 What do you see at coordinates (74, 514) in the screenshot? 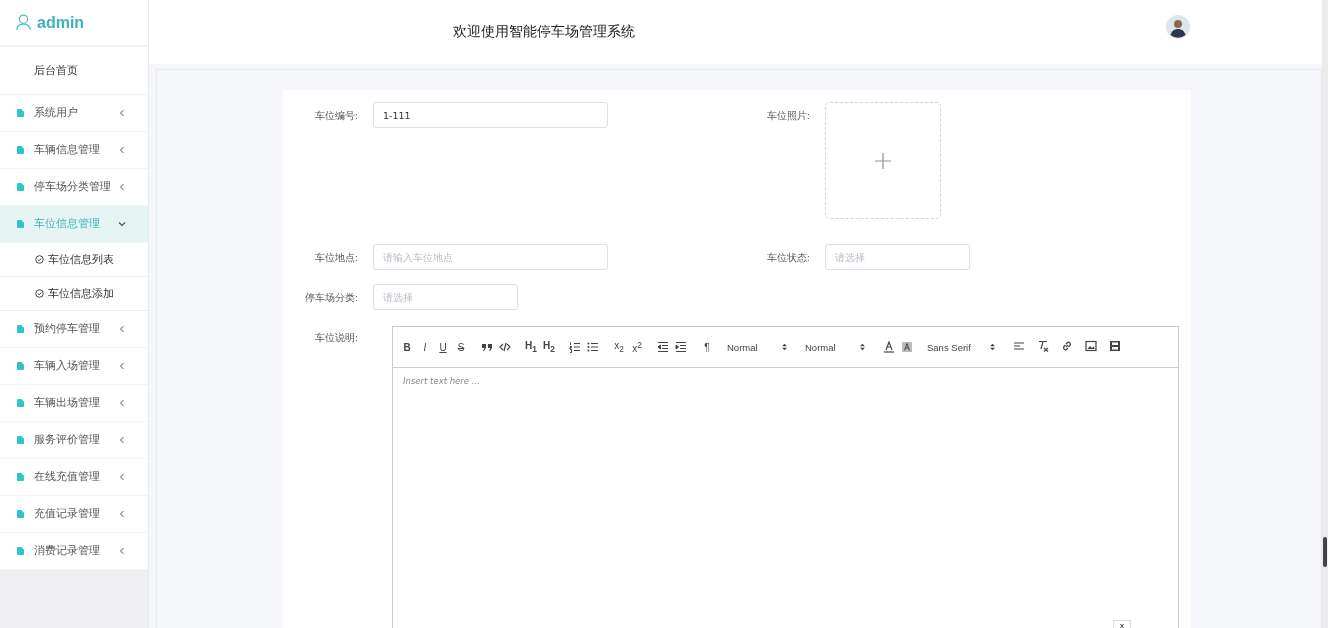
I see `menu-item: 充值记录管理` at bounding box center [74, 514].